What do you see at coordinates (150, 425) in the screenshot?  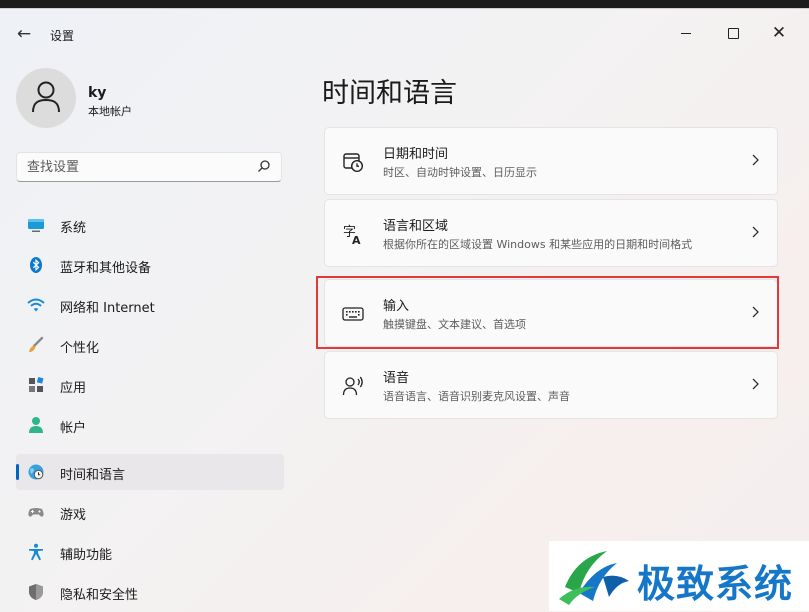 I see `sidebar-item-accounts: 帐户` at bounding box center [150, 425].